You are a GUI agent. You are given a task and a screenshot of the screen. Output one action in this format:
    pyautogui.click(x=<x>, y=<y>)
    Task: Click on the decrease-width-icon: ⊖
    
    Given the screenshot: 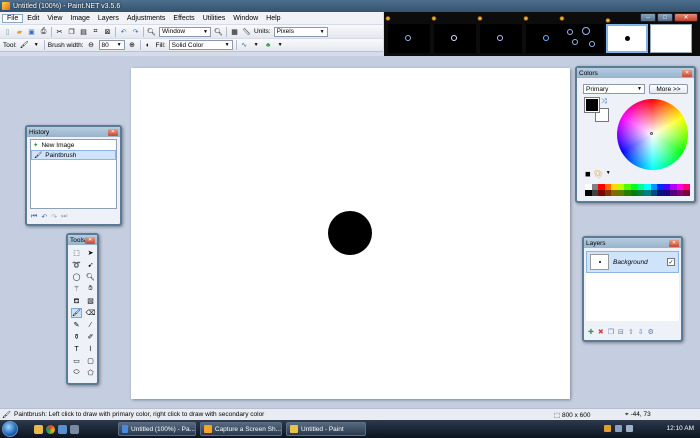 What is the action you would take?
    pyautogui.click(x=91, y=45)
    